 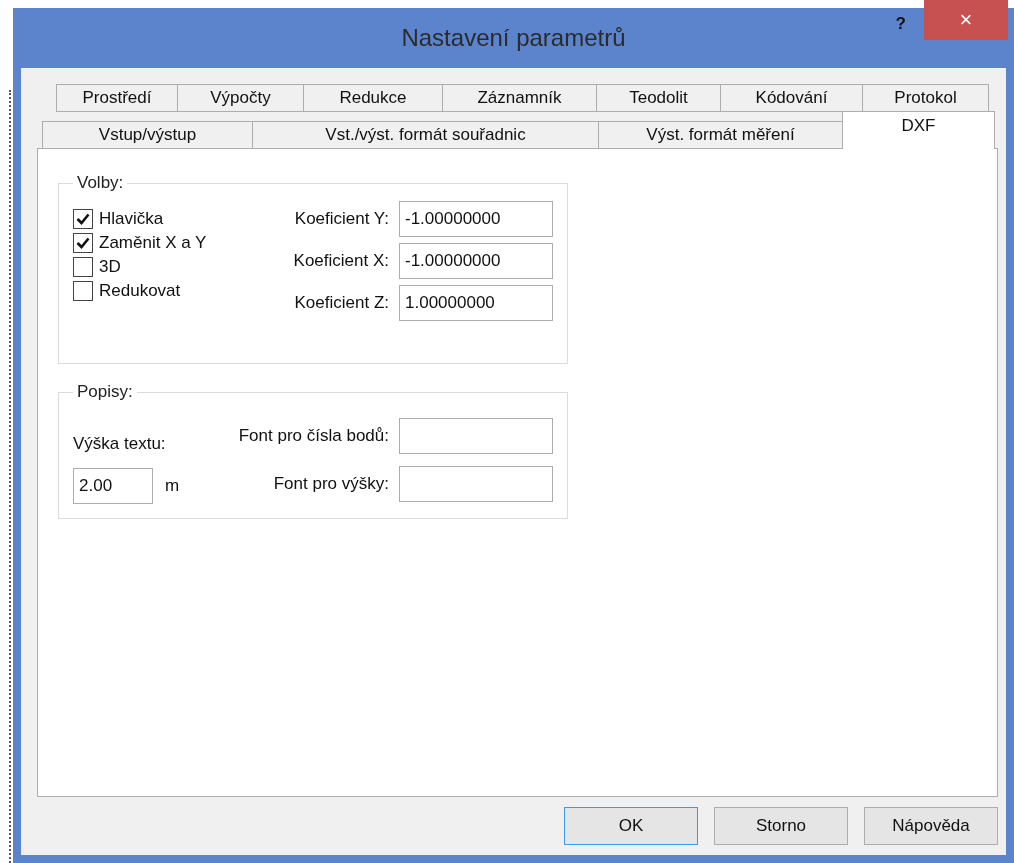 I want to click on input-field: 2.00, so click(x=113, y=486).